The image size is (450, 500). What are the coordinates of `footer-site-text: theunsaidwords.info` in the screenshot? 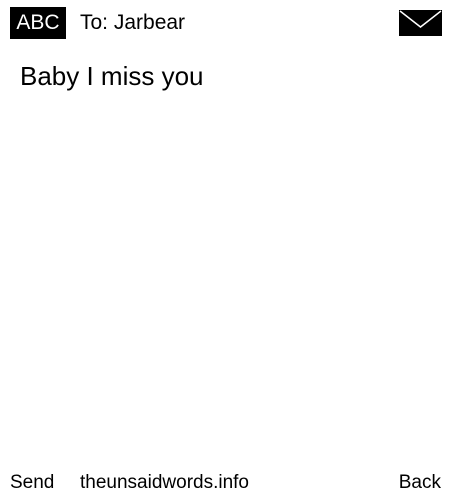 It's located at (164, 482).